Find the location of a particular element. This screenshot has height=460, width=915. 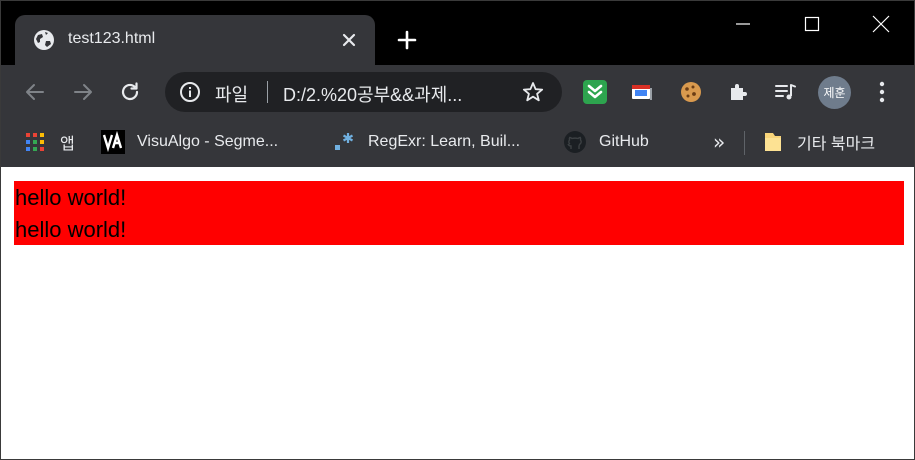

globe-icon is located at coordinates (44, 40).